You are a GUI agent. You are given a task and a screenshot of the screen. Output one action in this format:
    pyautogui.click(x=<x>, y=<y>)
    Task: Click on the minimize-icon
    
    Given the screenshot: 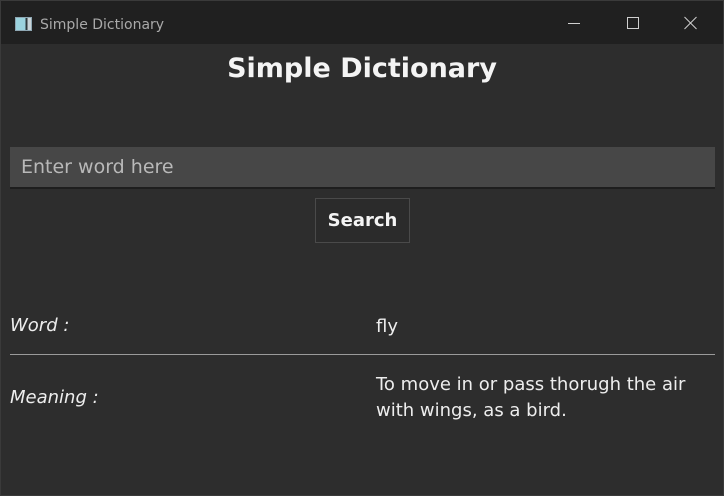 What is the action you would take?
    pyautogui.click(x=574, y=23)
    